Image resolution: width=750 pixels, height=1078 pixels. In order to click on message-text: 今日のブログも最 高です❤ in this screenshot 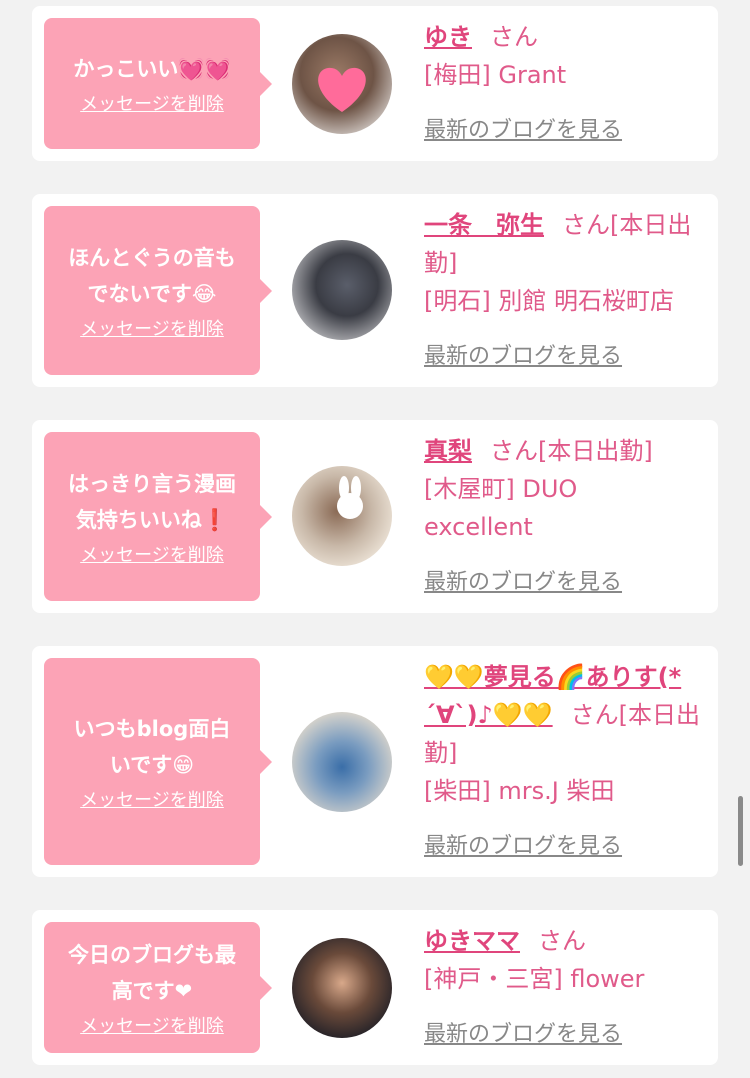, I will do `click(152, 972)`.